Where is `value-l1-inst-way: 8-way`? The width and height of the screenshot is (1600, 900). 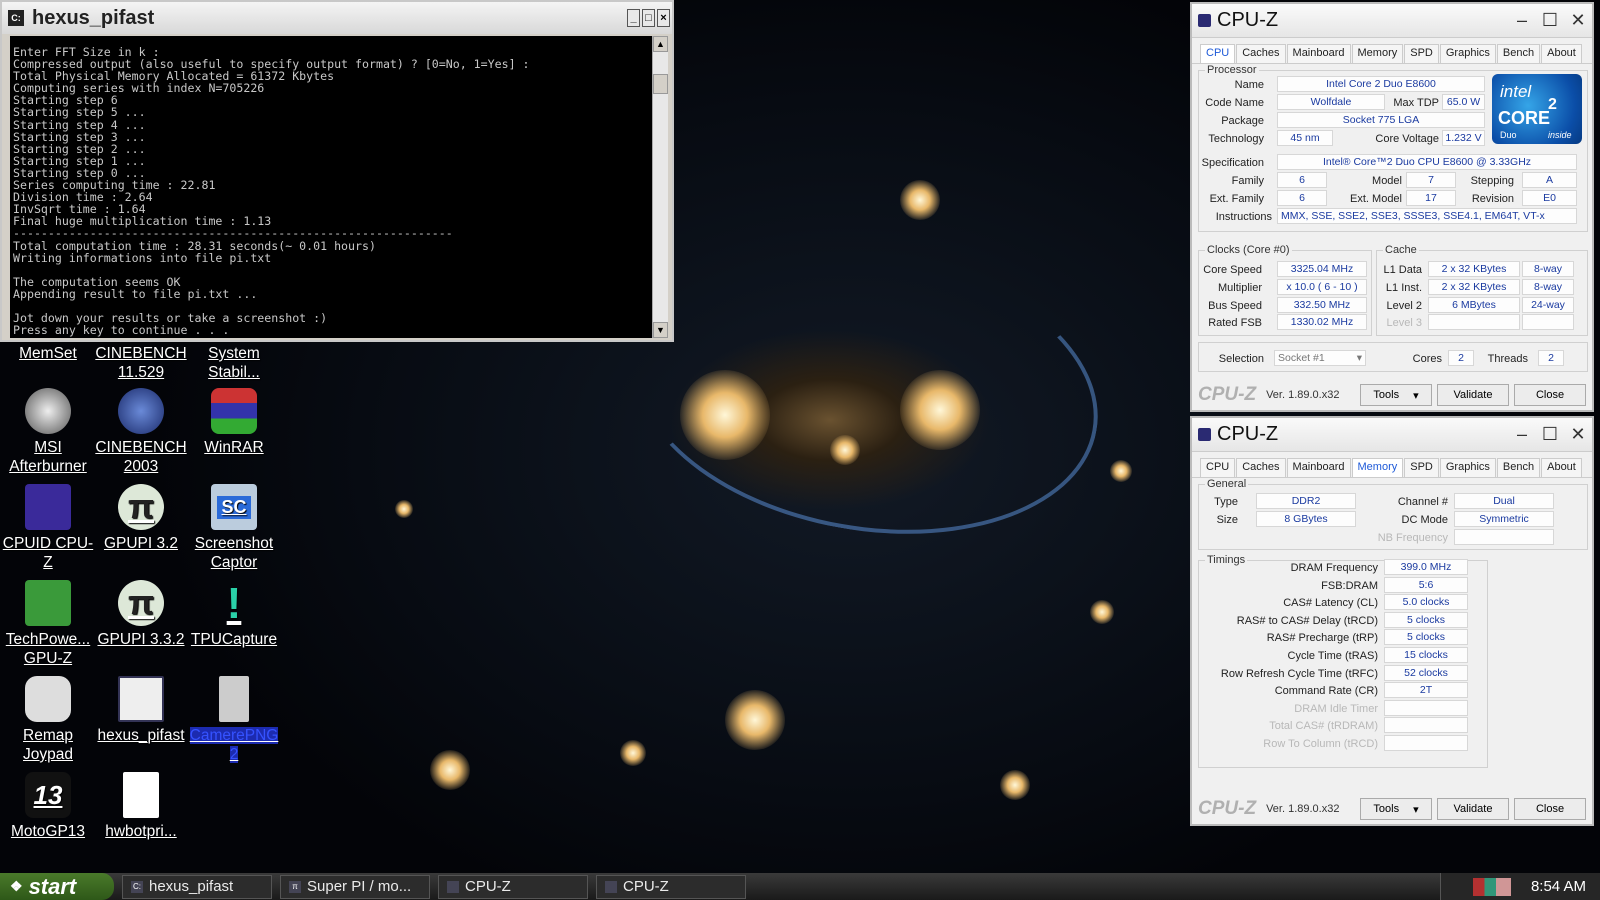
value-l1-inst-way: 8-way is located at coordinates (1548, 287).